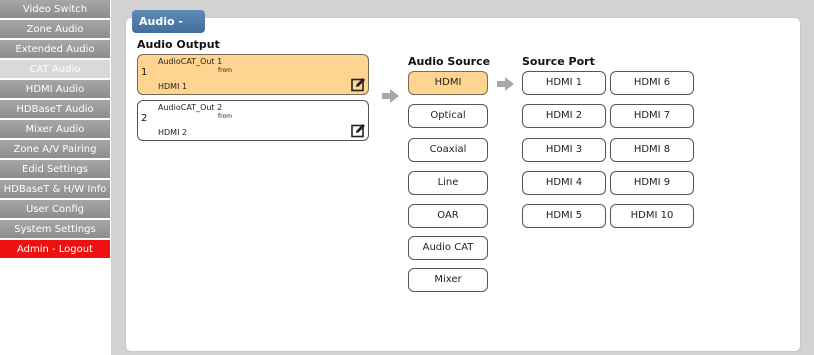 The height and width of the screenshot is (355, 814). I want to click on audio-source-audio-cat-button: Audio CAT, so click(448, 248).